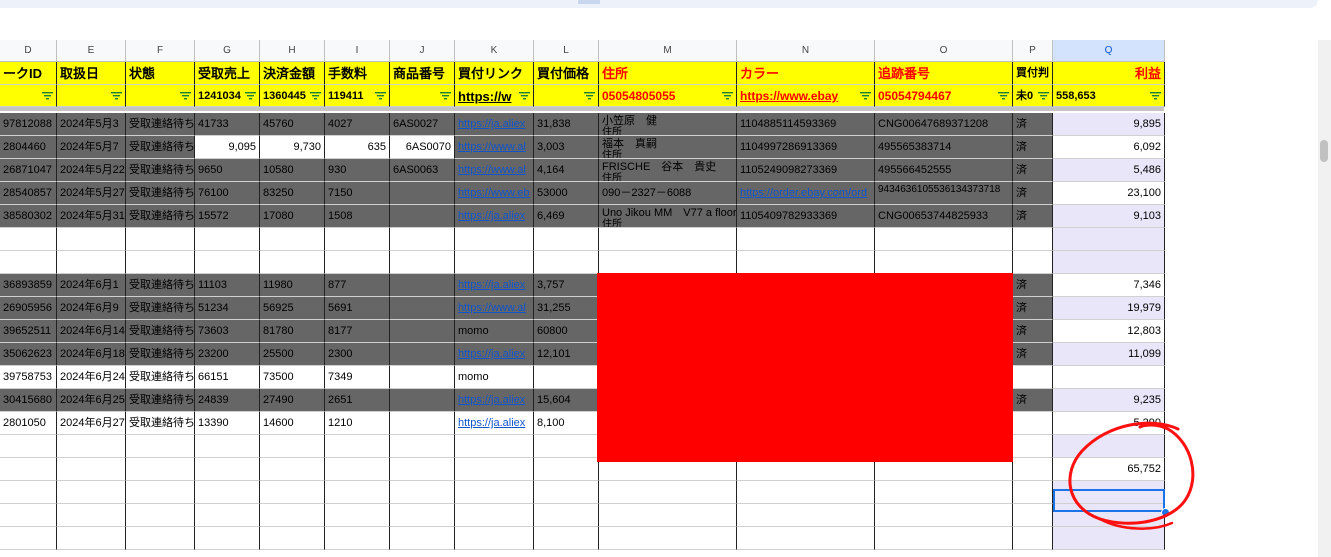  I want to click on cell-i: 8177, so click(357, 331).